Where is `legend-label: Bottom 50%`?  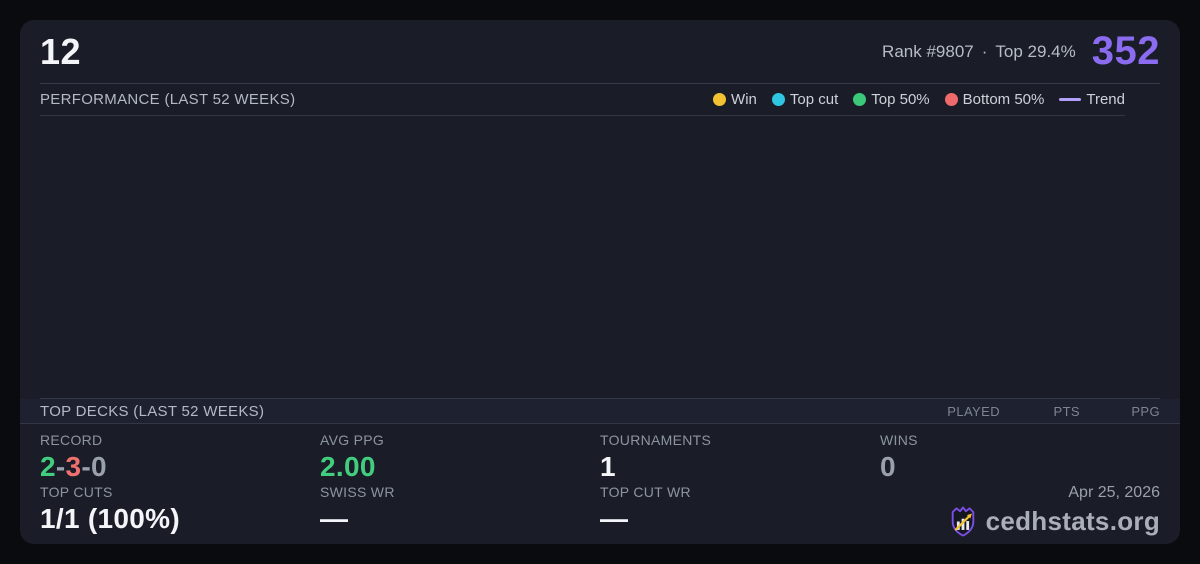
legend-label: Bottom 50% is located at coordinates (1003, 99).